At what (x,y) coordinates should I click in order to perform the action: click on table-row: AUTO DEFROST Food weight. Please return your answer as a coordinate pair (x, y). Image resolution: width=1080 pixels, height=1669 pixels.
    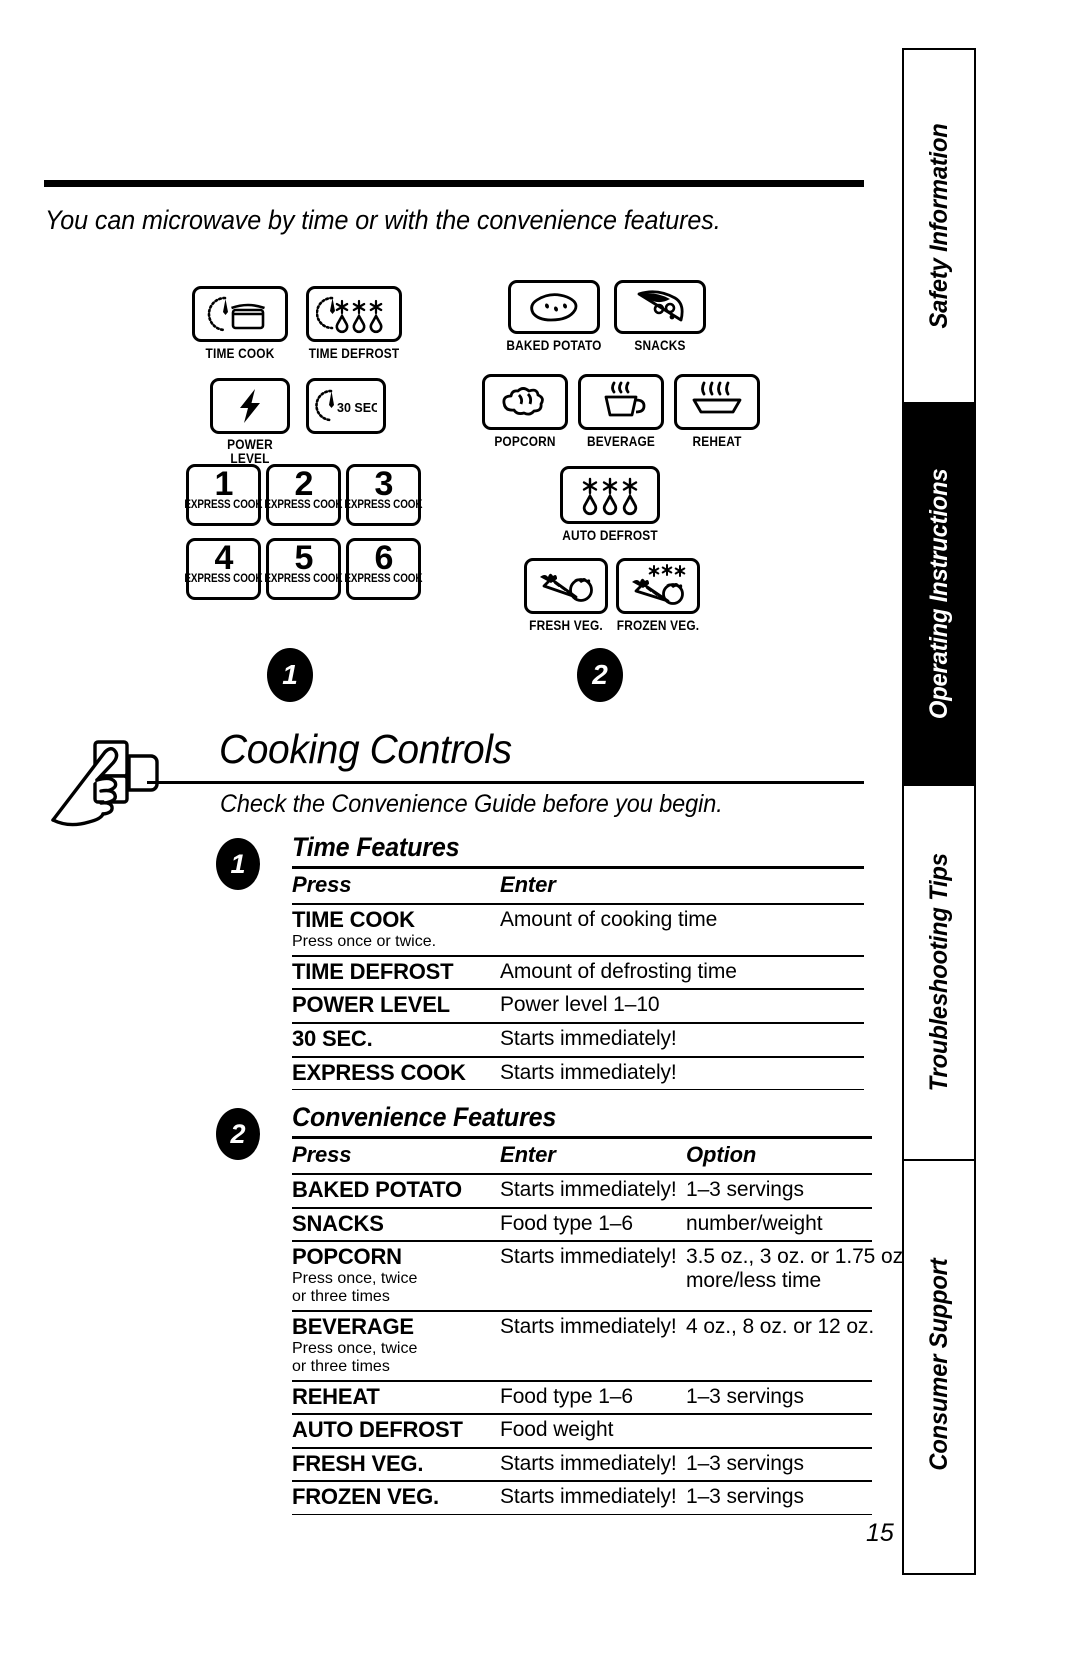
    Looking at the image, I should click on (582, 1431).